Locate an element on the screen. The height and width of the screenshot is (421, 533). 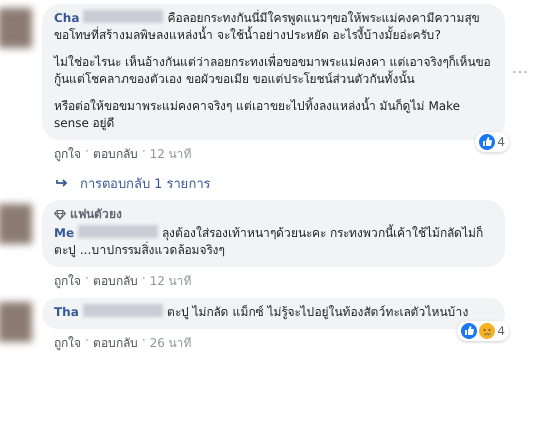
badge-label: แฟนตัวยง is located at coordinates (273, 214).